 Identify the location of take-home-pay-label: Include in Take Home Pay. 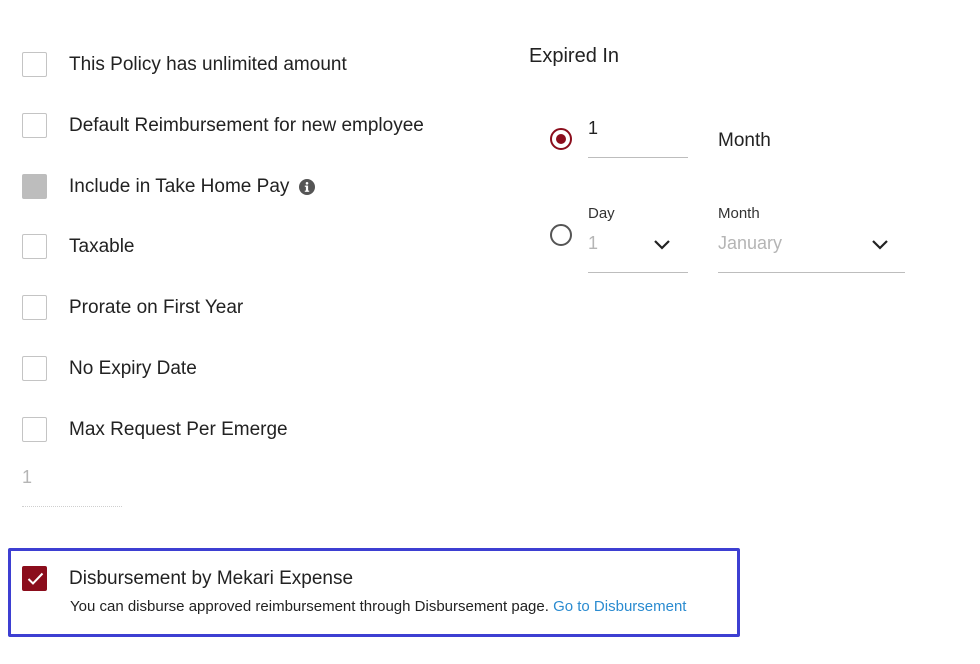
(179, 186).